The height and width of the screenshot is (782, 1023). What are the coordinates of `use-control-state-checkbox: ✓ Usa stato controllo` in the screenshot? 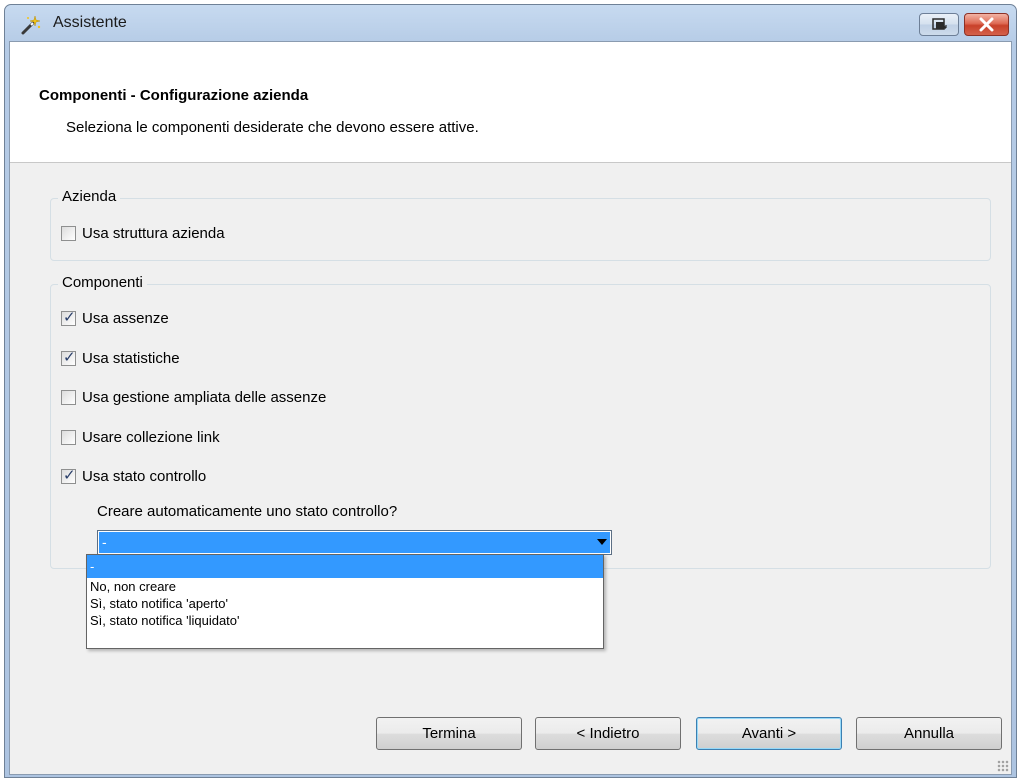 It's located at (133, 476).